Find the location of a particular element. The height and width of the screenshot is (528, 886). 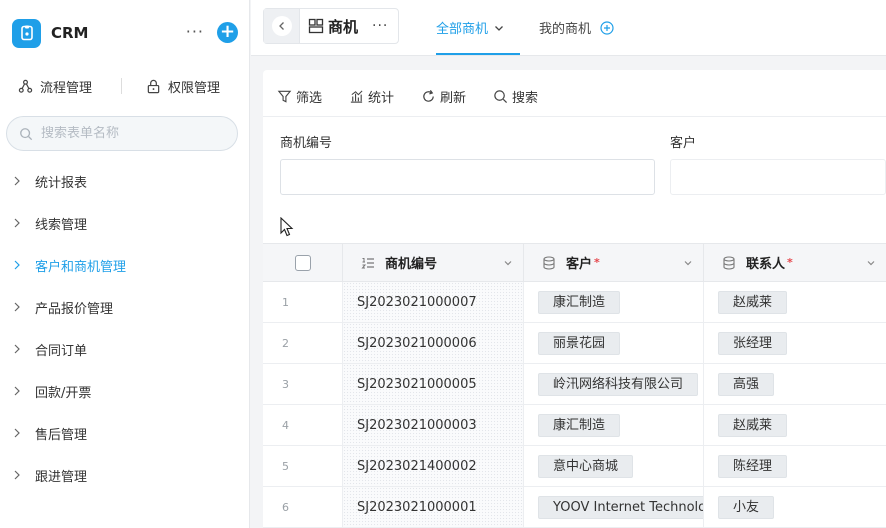

filter-button: 筛选 is located at coordinates (299, 96).